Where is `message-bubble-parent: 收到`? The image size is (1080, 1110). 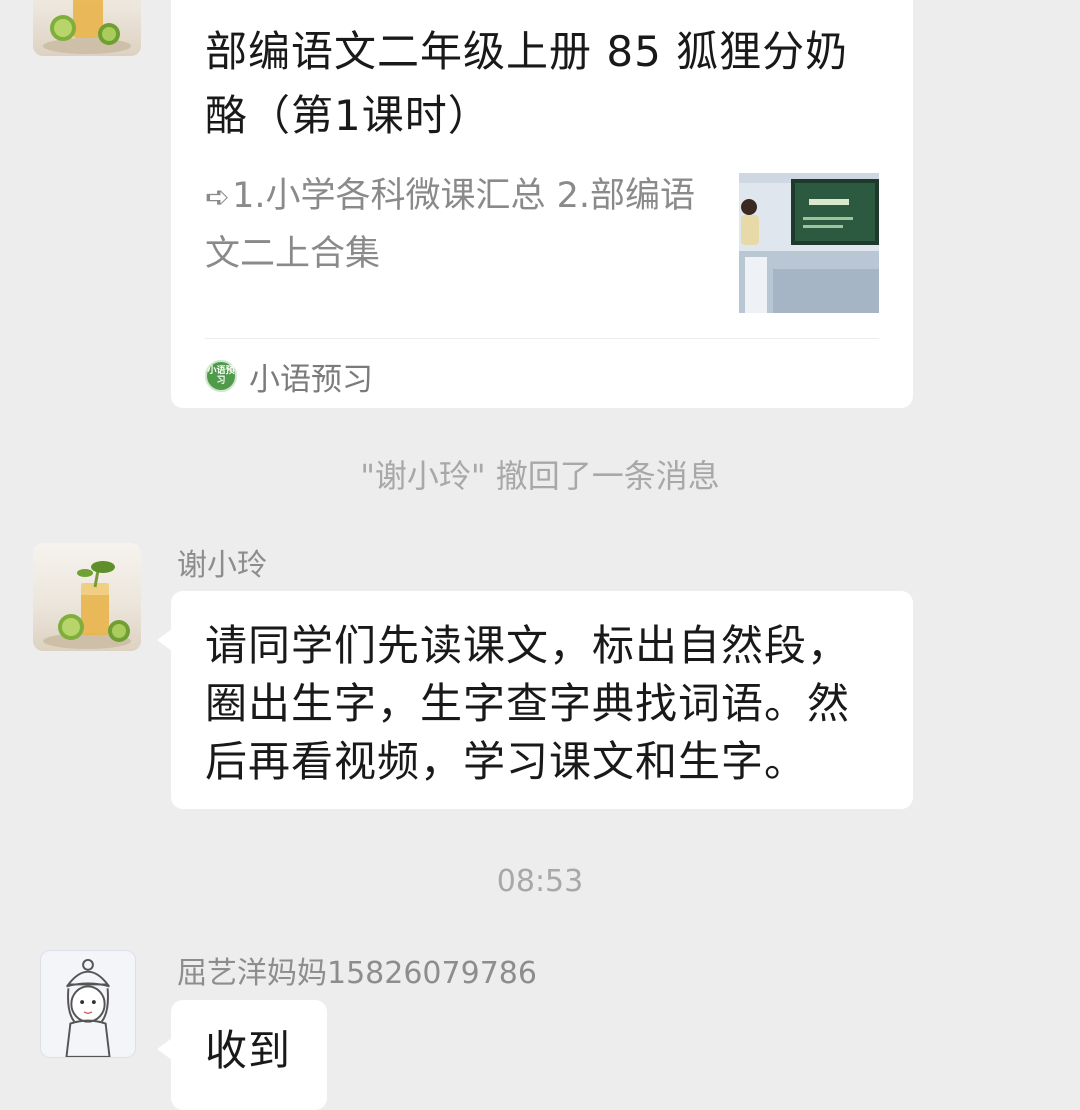
message-bubble-parent: 收到 is located at coordinates (242, 1055).